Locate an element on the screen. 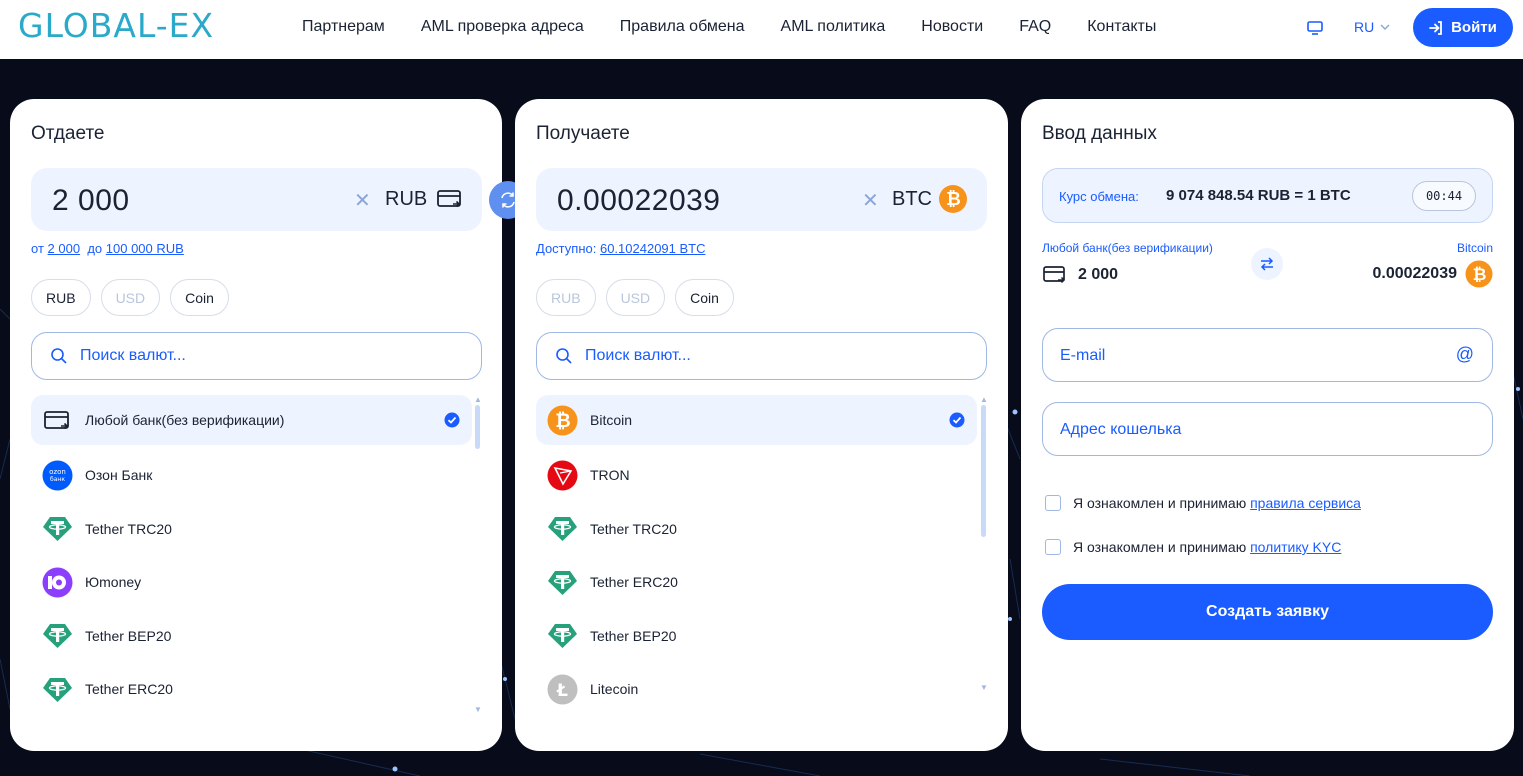 The height and width of the screenshot is (776, 1523). agree-kyc: Я ознакомлен и принимаю политику KYC is located at coordinates (1193, 547).